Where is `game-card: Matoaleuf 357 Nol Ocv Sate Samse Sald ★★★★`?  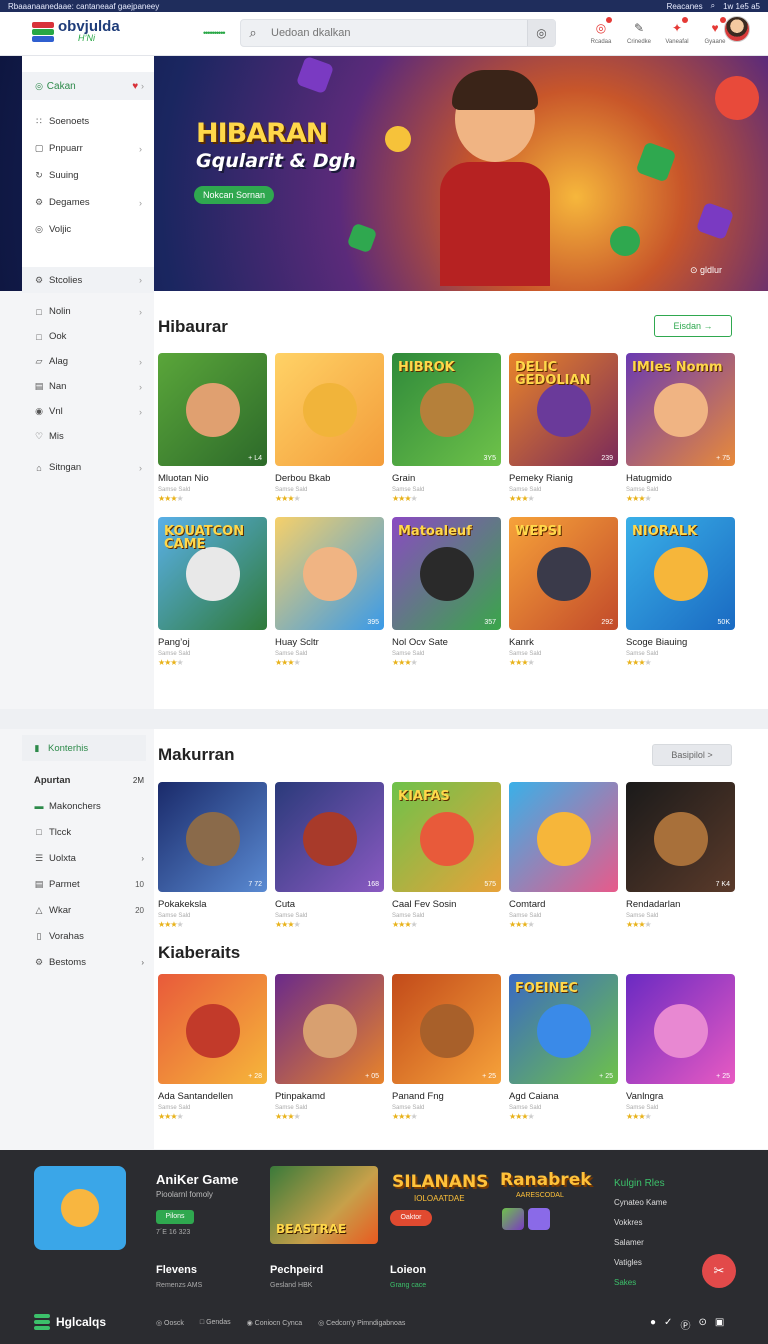 game-card: Matoaleuf 357 Nol Ocv Sate Samse Sald ★★★★ is located at coordinates (446, 592).